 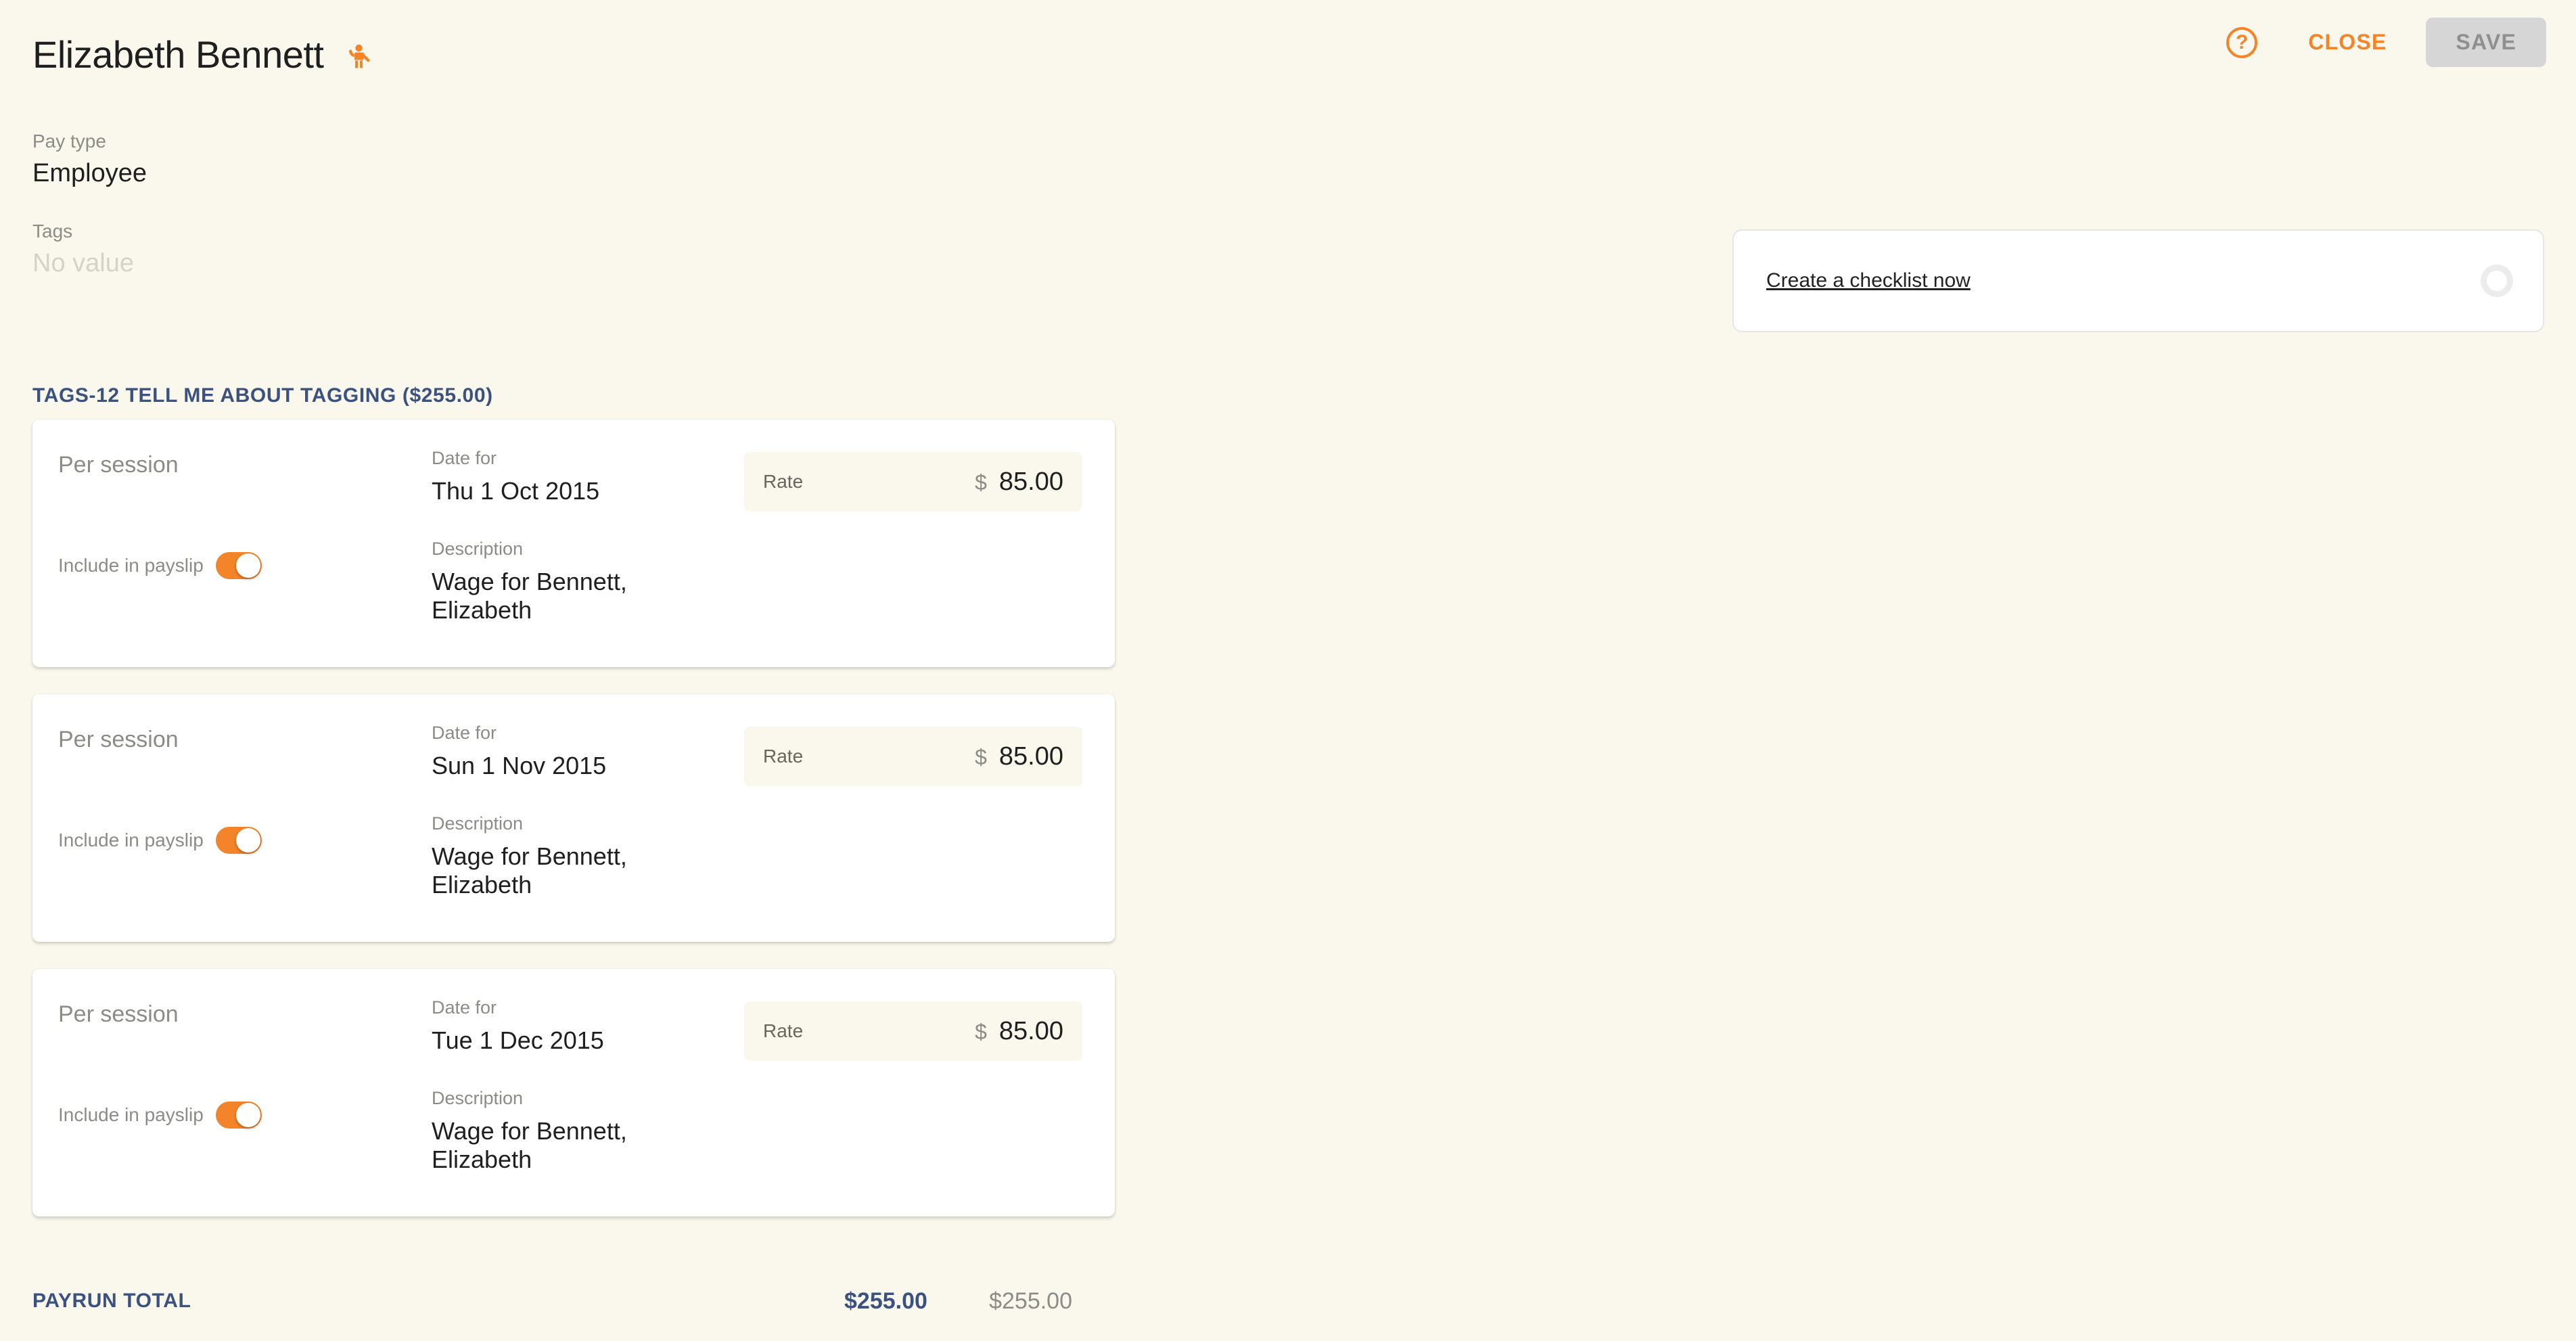 What do you see at coordinates (358, 51) in the screenshot?
I see `person-raising-hand-icon` at bounding box center [358, 51].